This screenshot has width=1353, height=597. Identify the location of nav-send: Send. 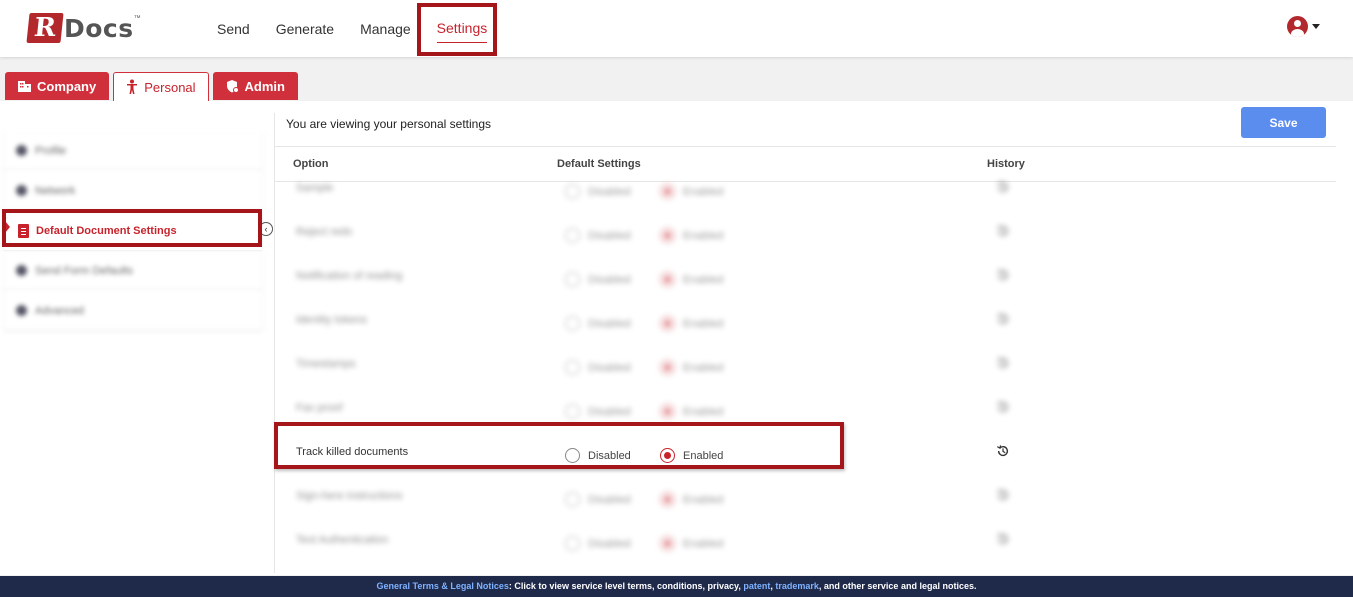
(233, 28).